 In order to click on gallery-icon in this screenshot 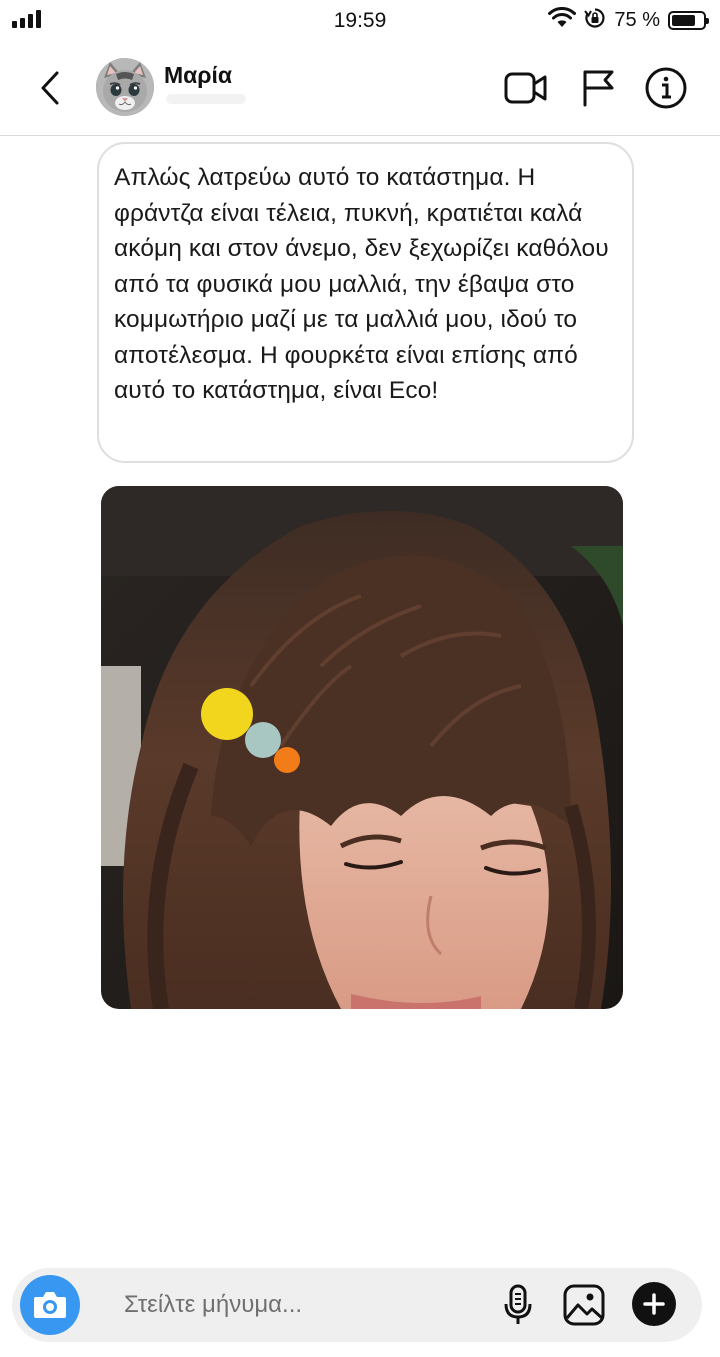, I will do `click(584, 1305)`.